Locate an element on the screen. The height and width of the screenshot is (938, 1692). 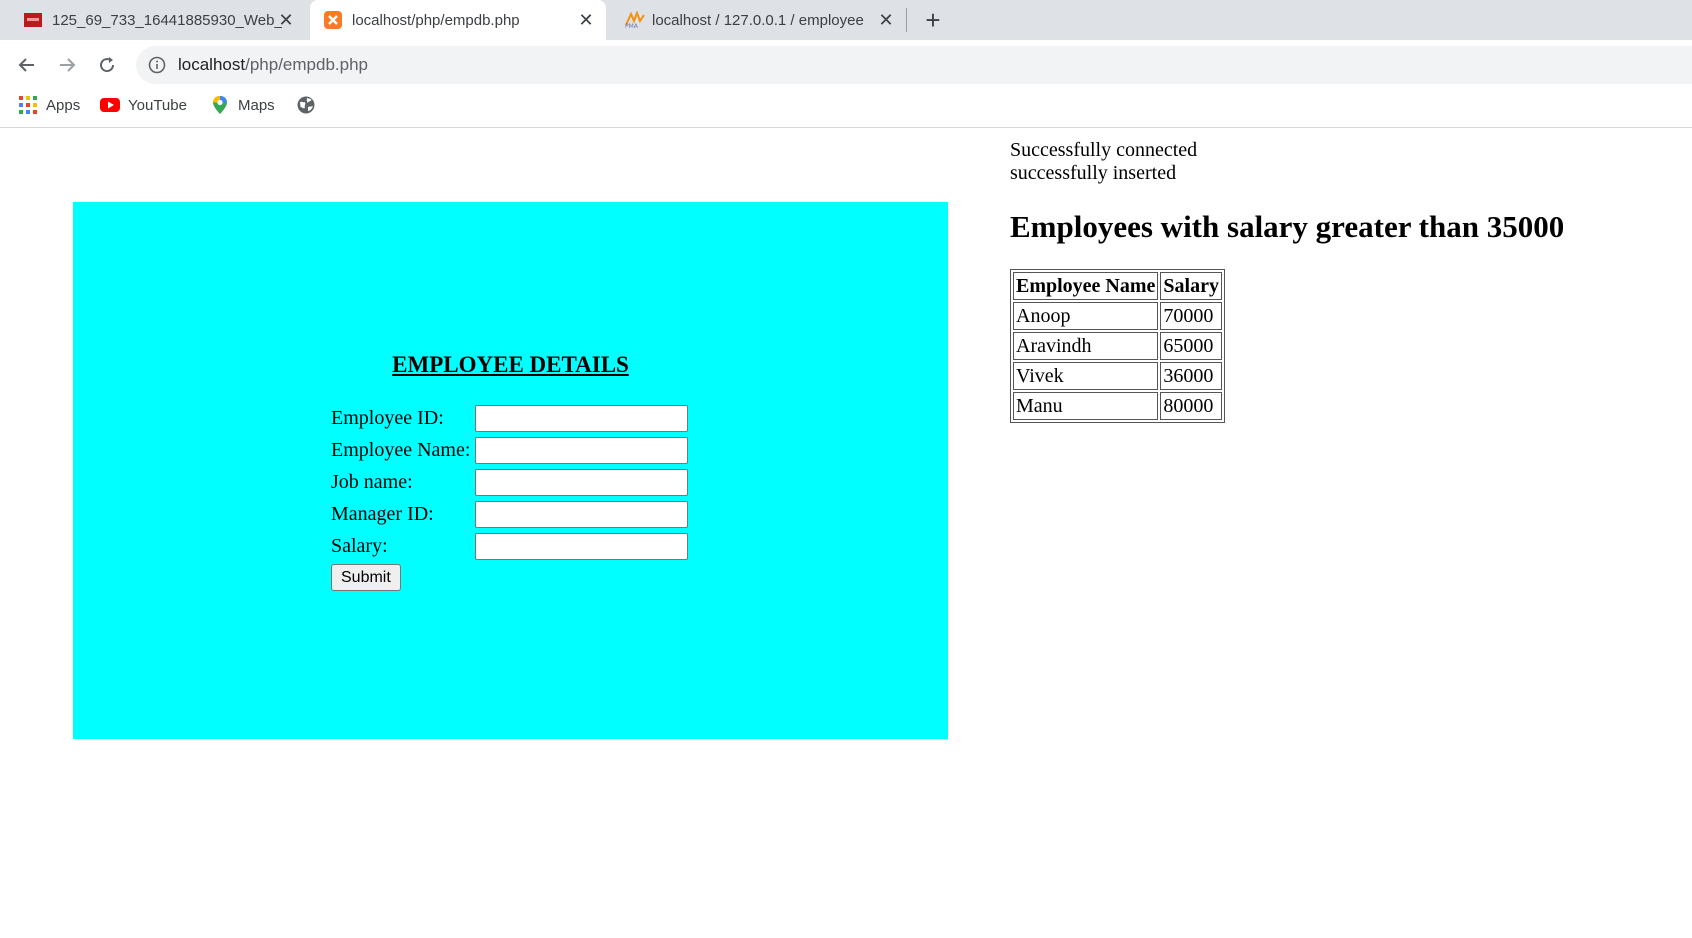
browser-toolbar: localhost/php/empdb.php is located at coordinates (846, 65).